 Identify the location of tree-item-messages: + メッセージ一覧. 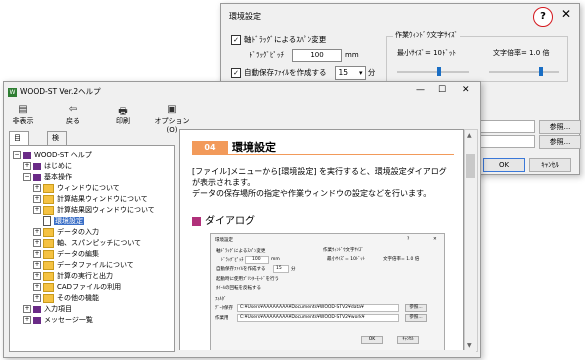
(58, 320).